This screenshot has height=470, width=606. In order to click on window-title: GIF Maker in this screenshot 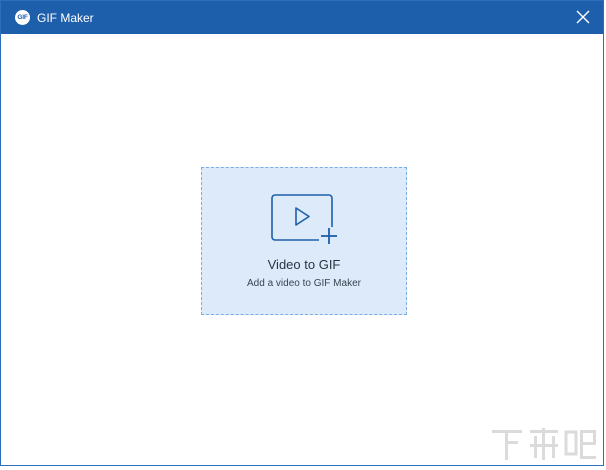, I will do `click(65, 17)`.